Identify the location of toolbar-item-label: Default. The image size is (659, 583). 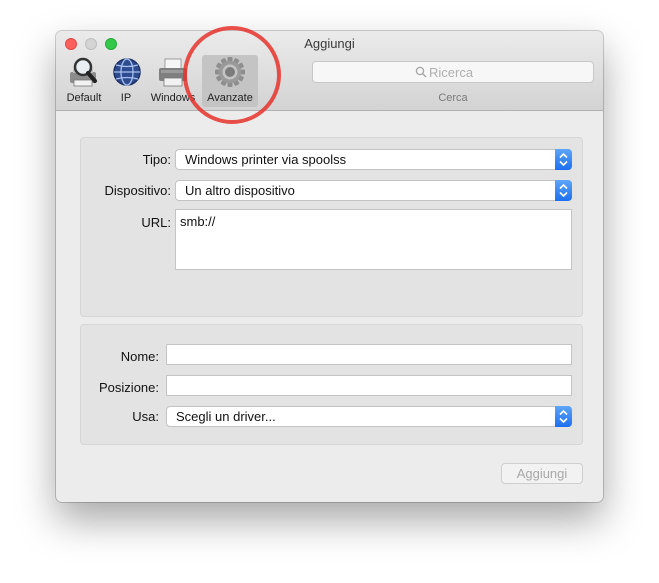
(84, 98).